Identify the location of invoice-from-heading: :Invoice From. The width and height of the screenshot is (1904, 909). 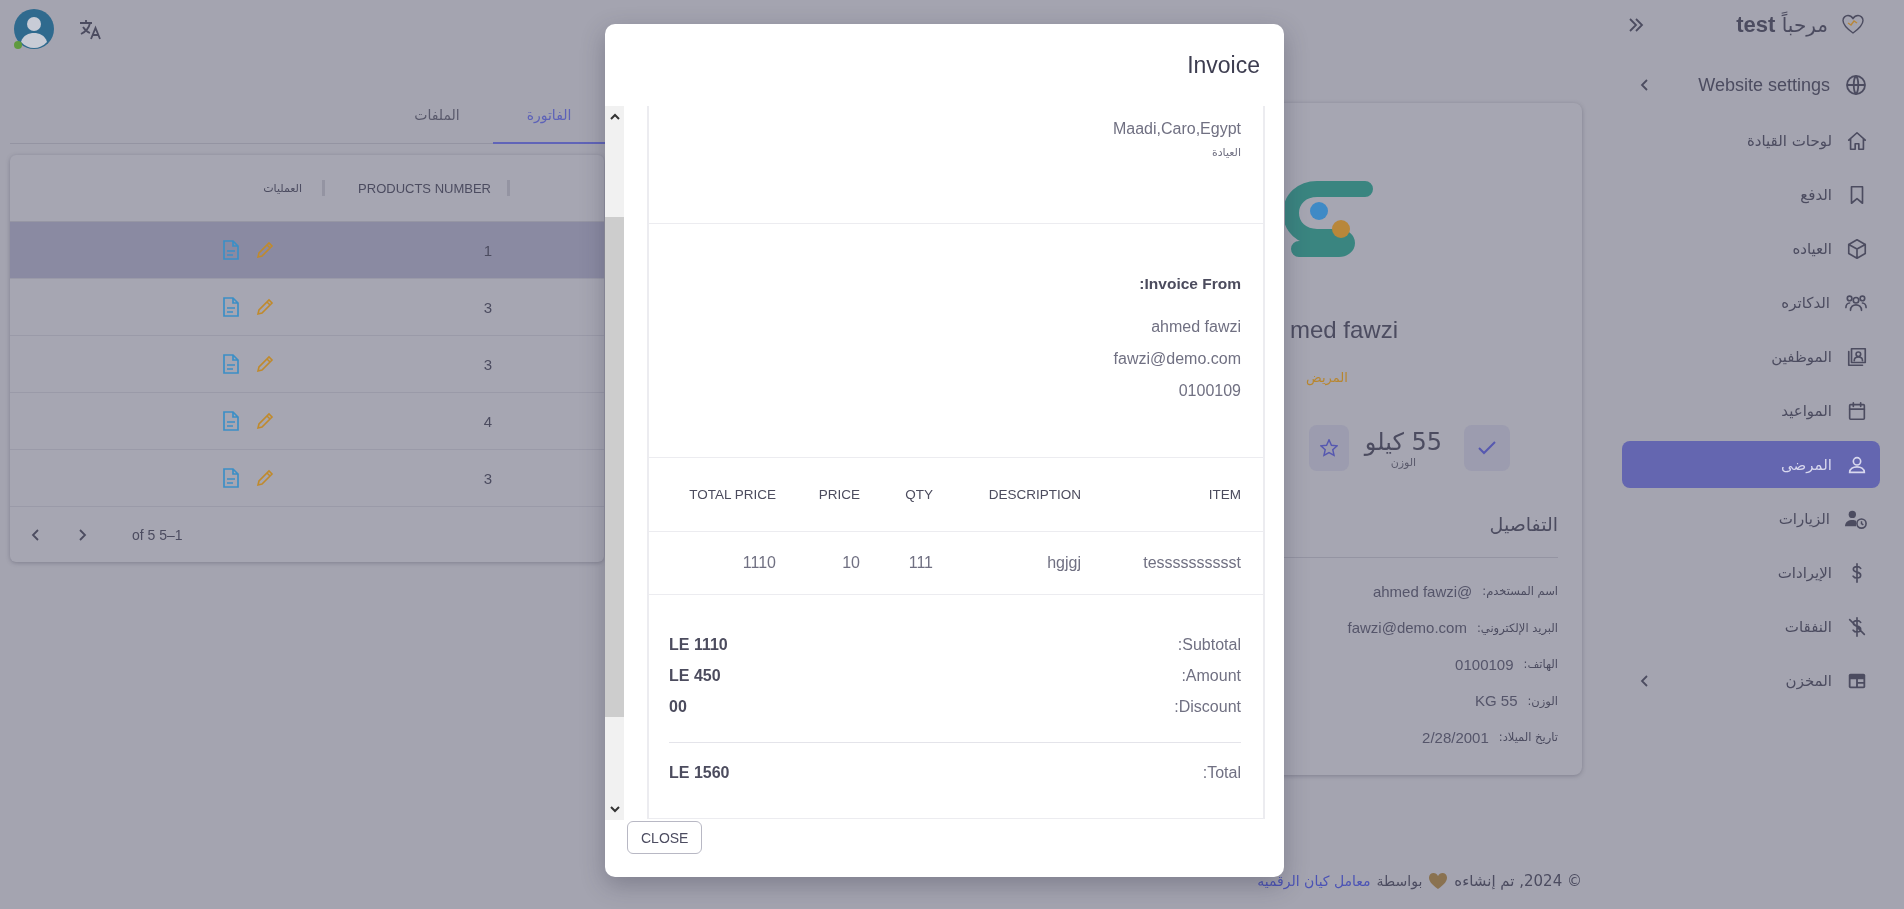
(1189, 284).